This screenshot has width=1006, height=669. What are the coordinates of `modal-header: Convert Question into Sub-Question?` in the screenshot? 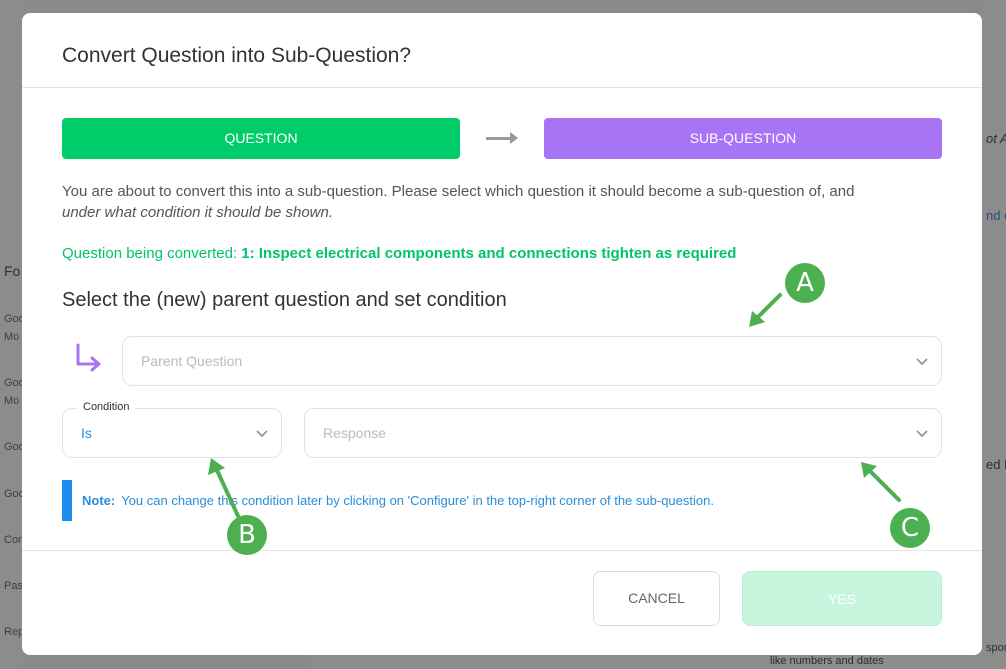 It's located at (502, 50).